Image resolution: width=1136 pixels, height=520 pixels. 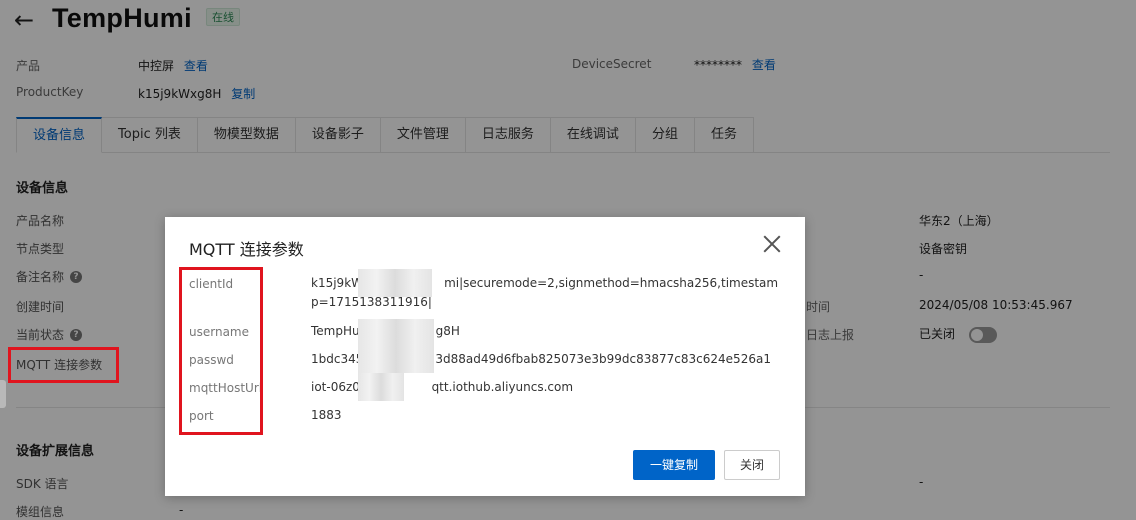 I want to click on highlight-param-labels-box, so click(x=221, y=351).